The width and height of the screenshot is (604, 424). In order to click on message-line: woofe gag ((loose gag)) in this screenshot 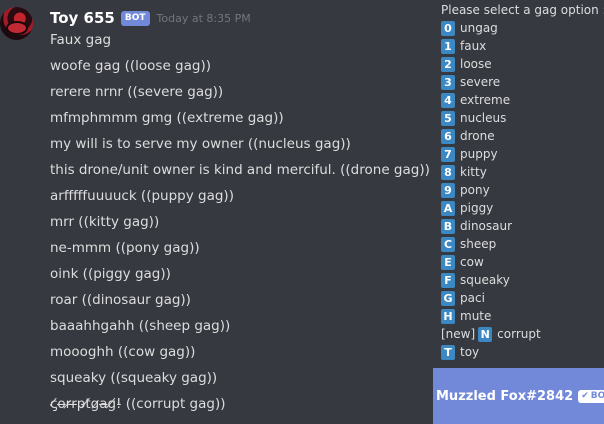, I will do `click(130, 66)`.